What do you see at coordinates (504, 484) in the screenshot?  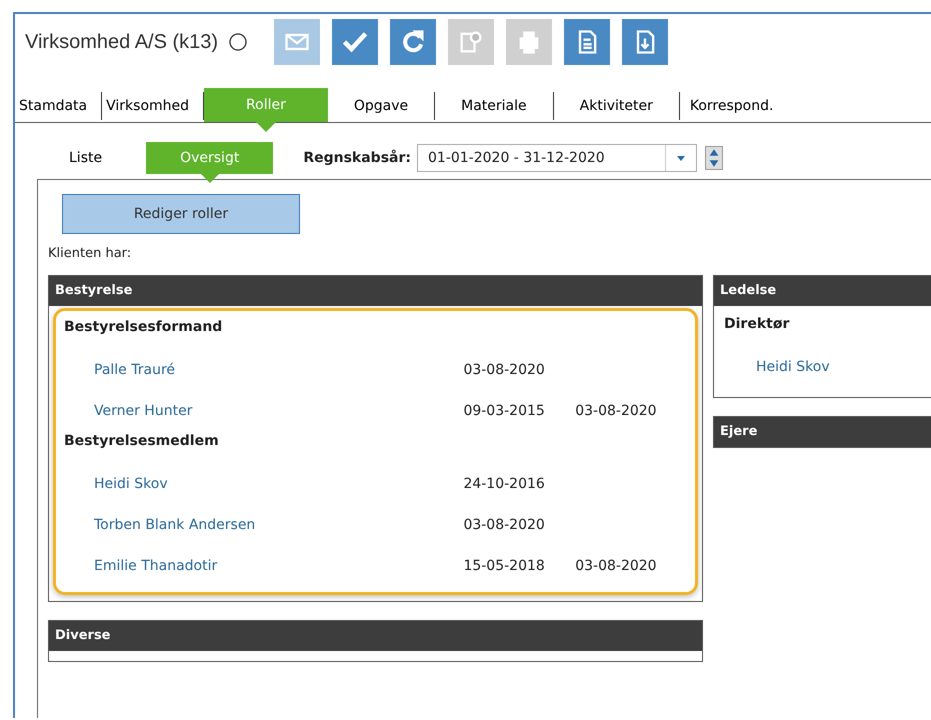 I see `start-date: 24-10-2016` at bounding box center [504, 484].